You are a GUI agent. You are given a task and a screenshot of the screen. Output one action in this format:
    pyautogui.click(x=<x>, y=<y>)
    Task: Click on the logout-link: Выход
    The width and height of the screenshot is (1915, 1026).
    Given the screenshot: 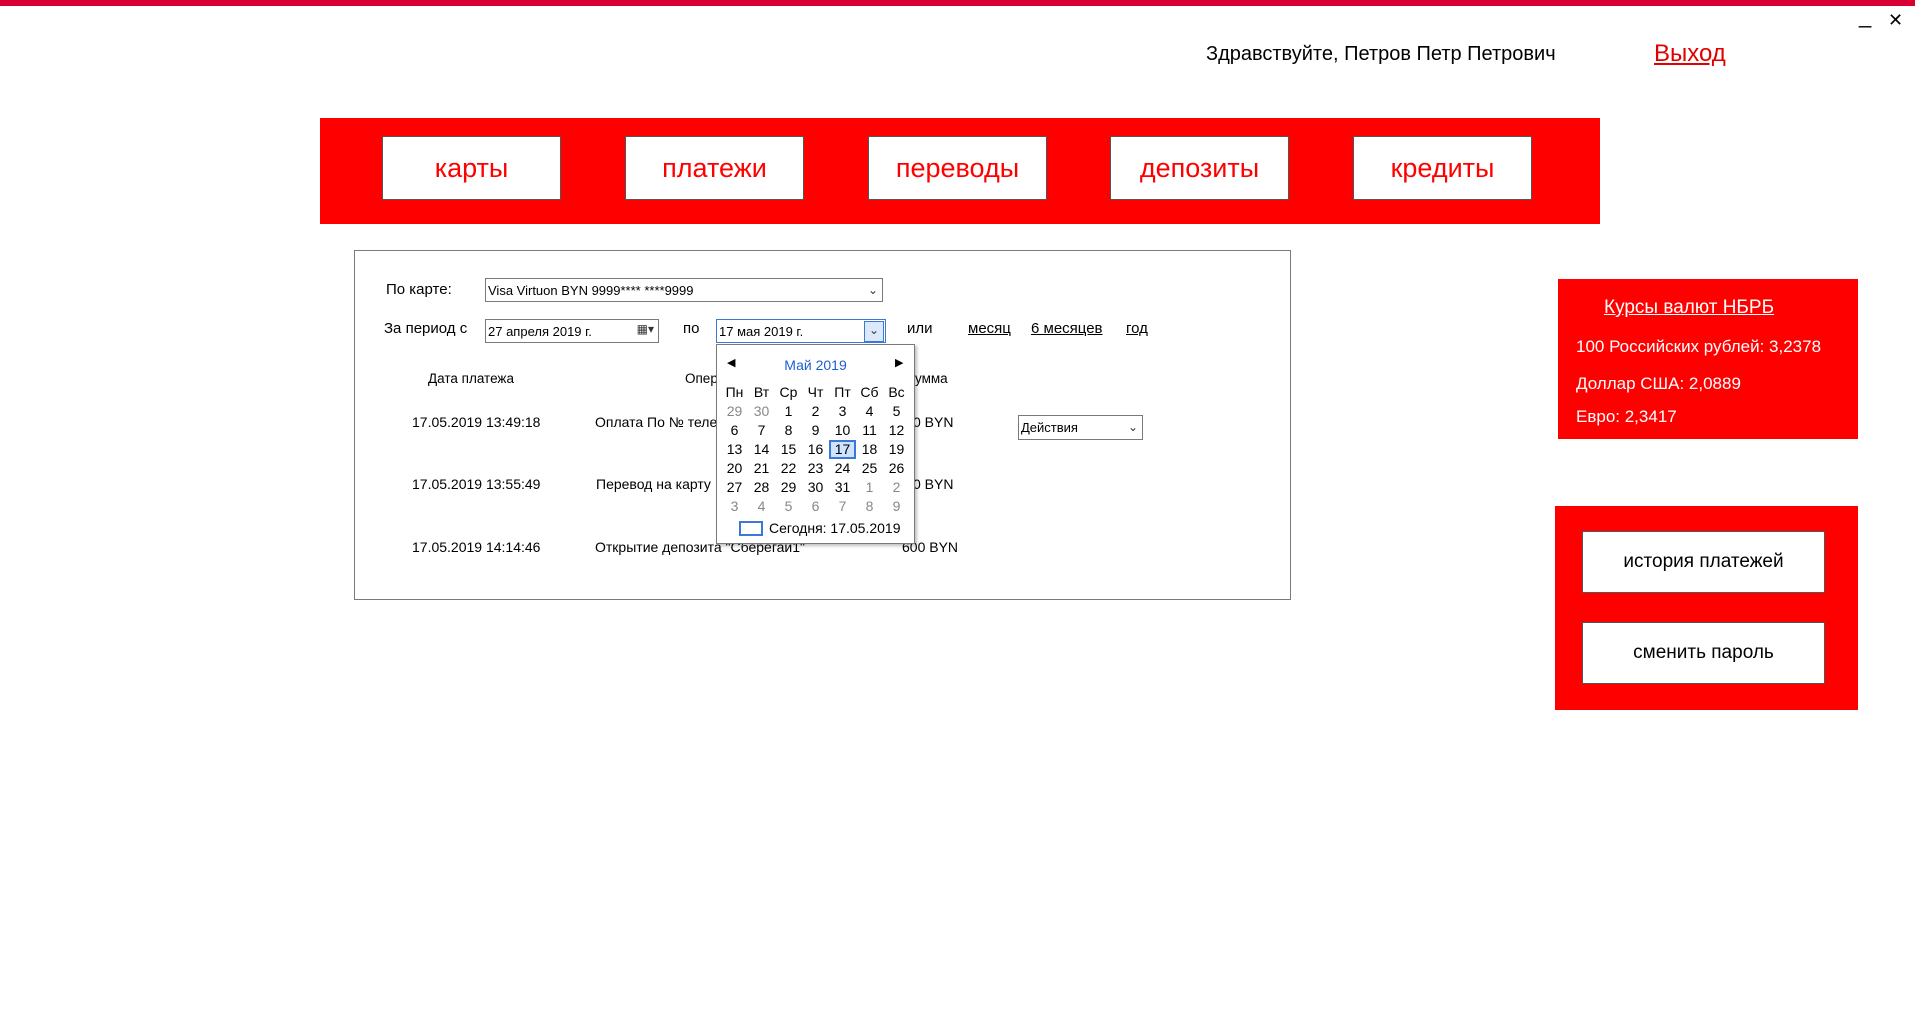 What is the action you would take?
    pyautogui.click(x=1690, y=54)
    